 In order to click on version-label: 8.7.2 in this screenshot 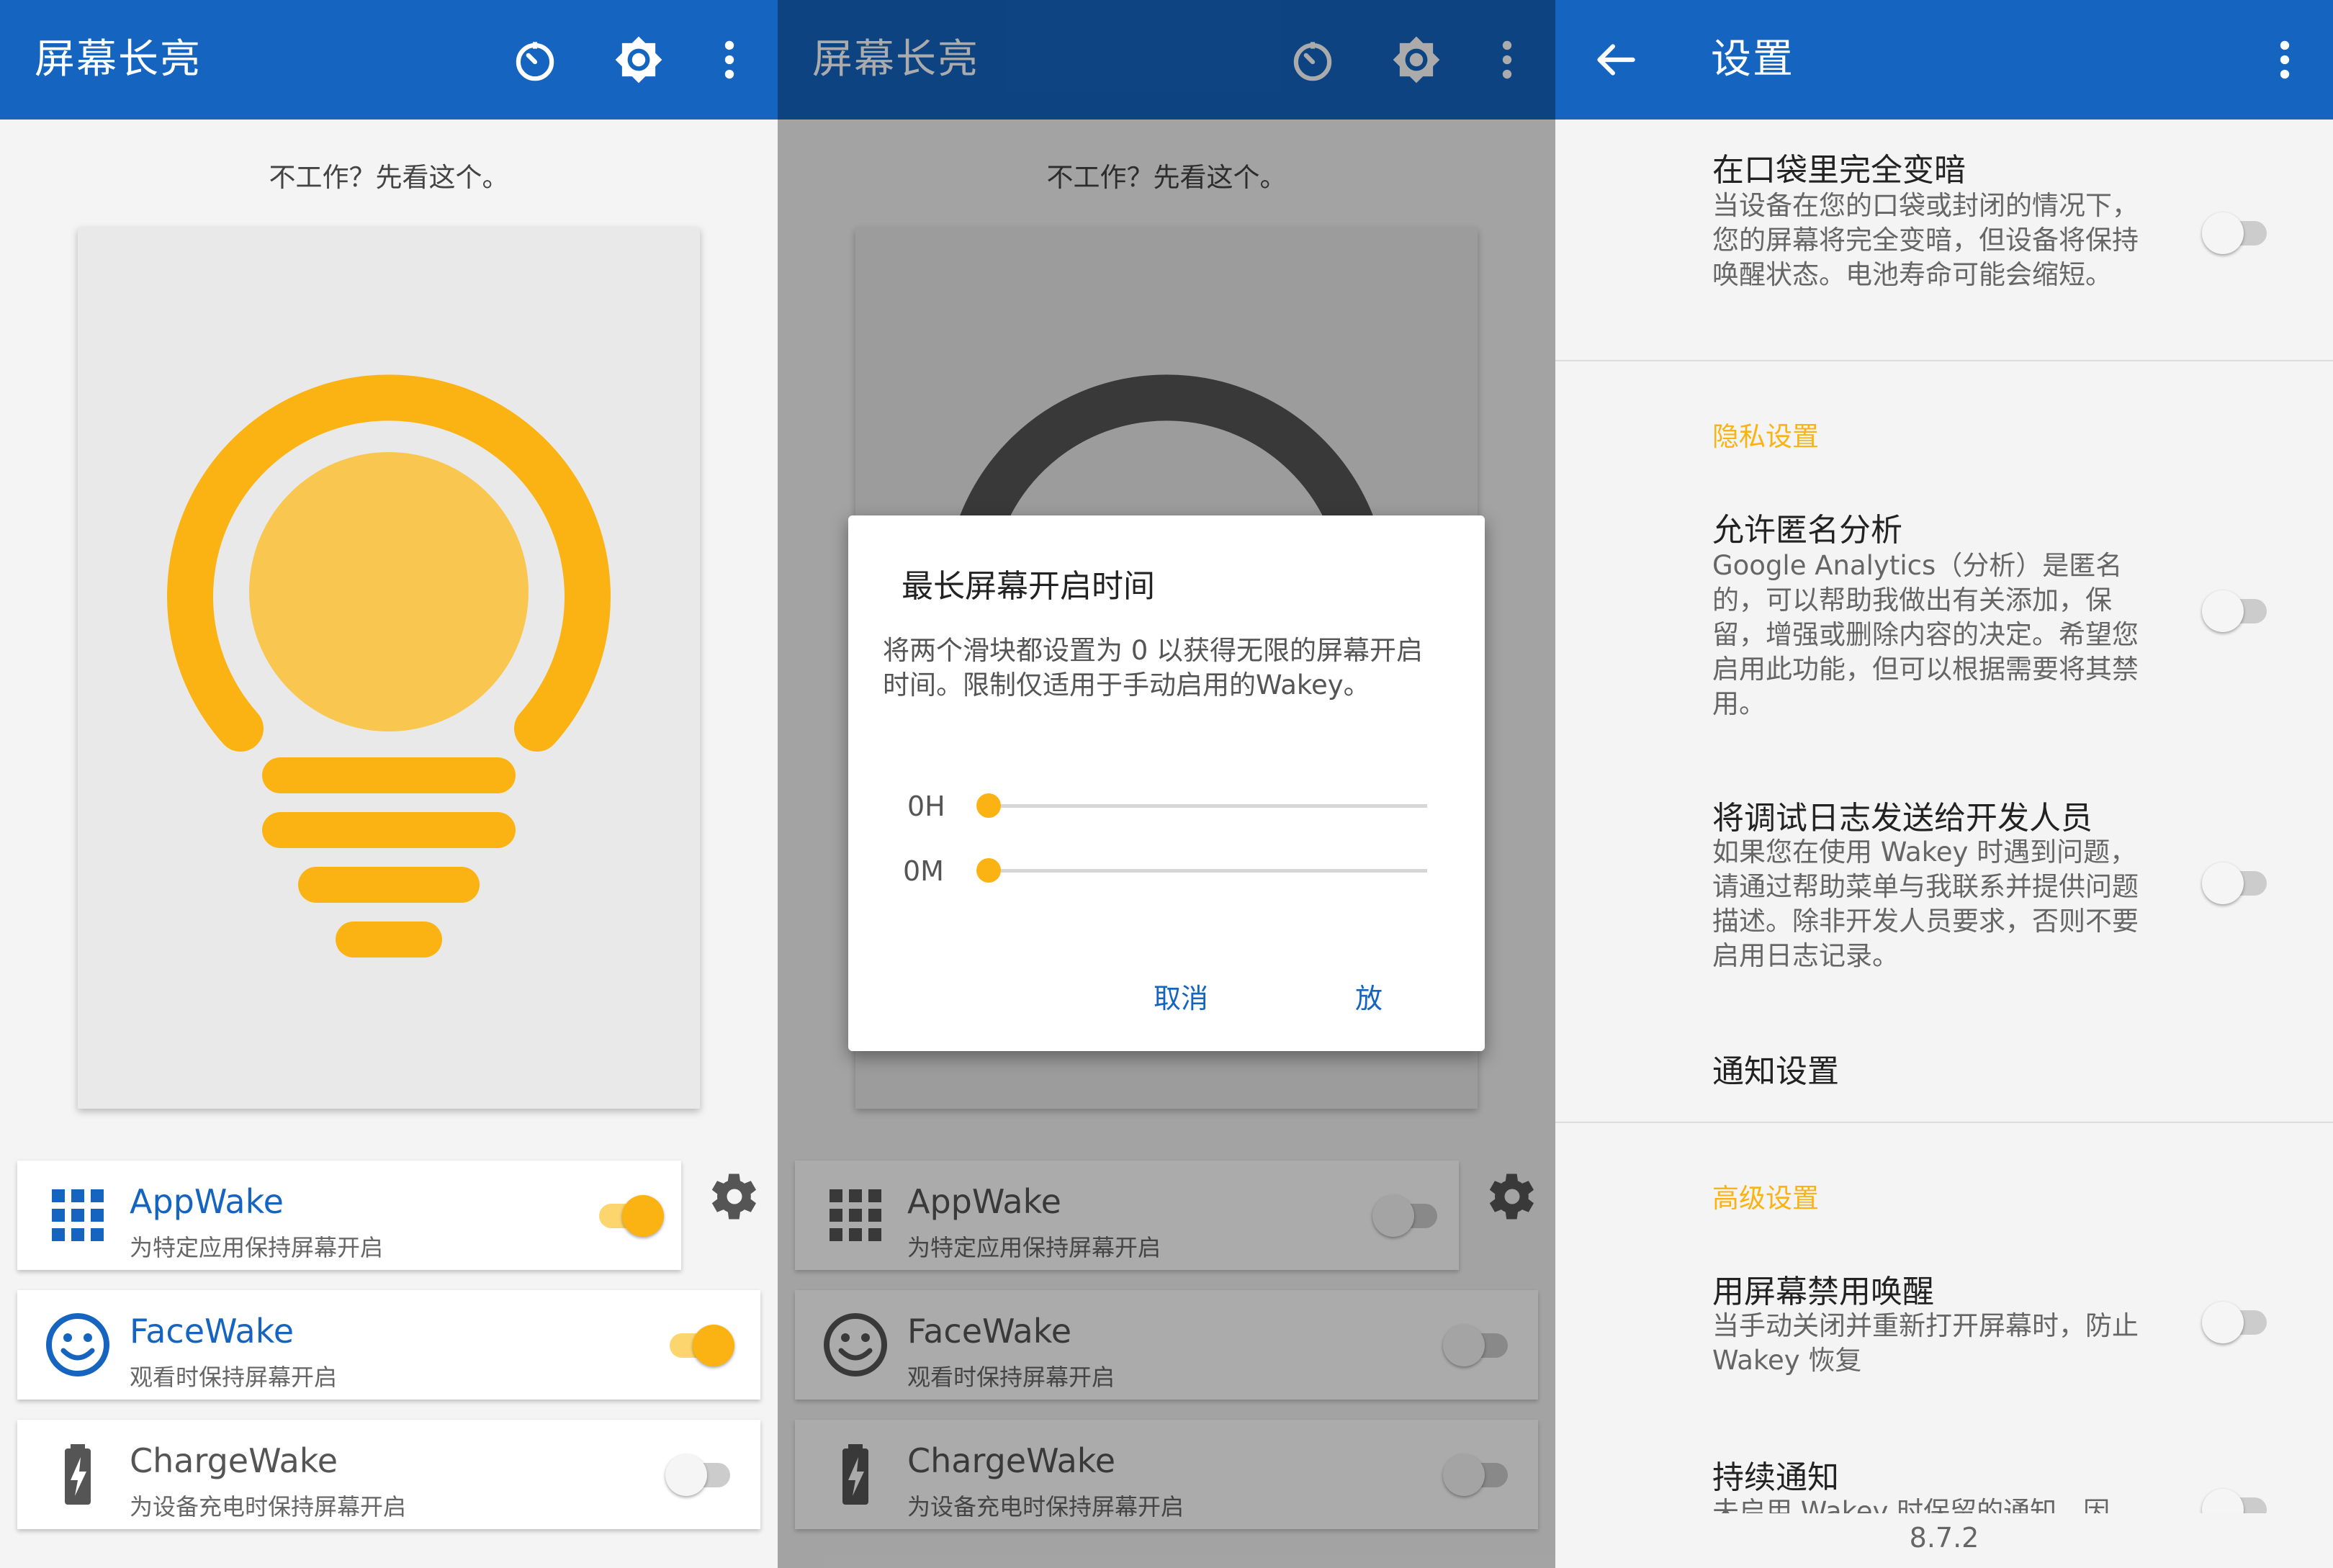, I will do `click(1944, 1538)`.